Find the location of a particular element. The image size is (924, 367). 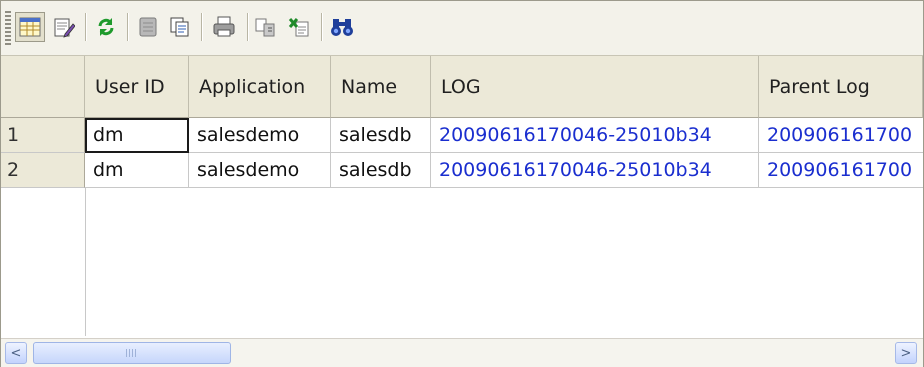

export-icon is located at coordinates (265, 27).